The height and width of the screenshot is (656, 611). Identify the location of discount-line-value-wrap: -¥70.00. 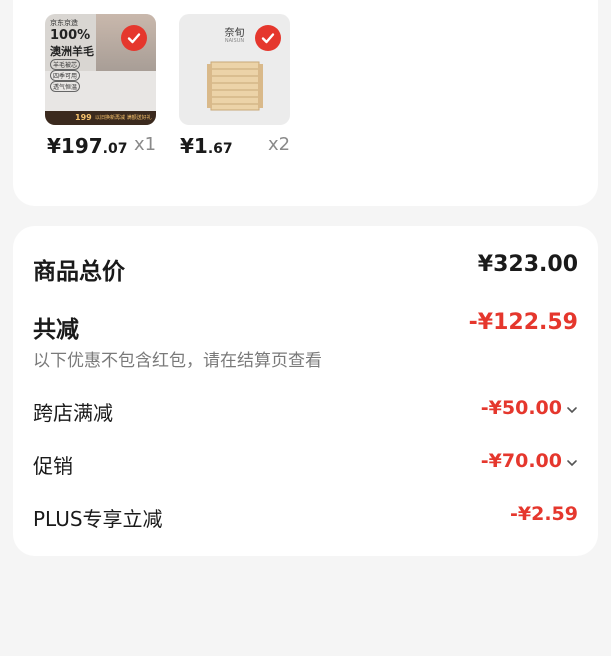
(529, 461).